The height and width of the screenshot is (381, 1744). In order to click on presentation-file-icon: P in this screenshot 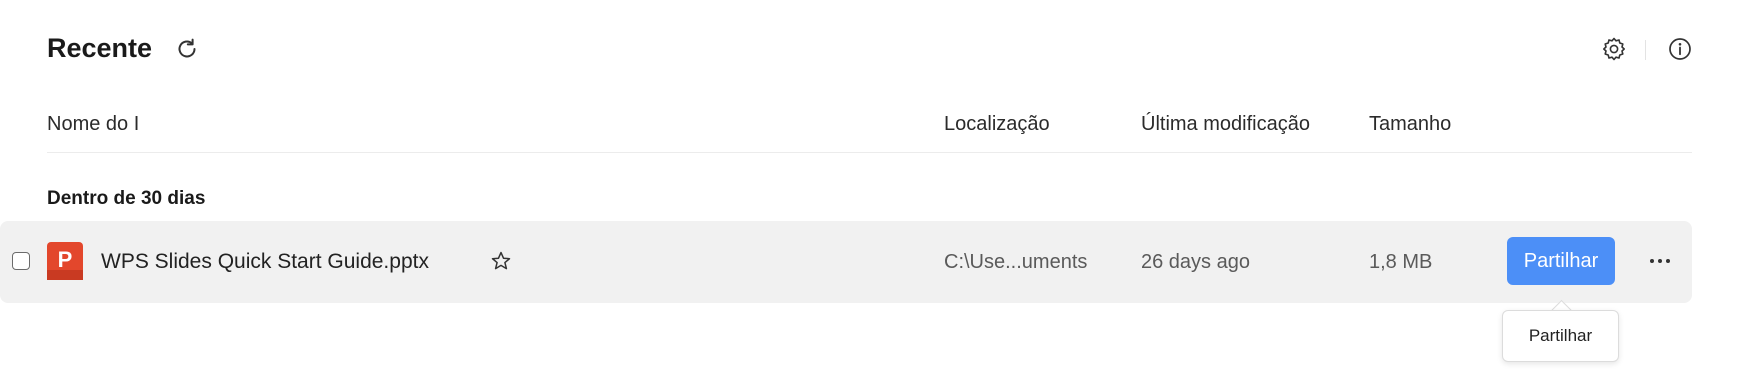, I will do `click(65, 261)`.